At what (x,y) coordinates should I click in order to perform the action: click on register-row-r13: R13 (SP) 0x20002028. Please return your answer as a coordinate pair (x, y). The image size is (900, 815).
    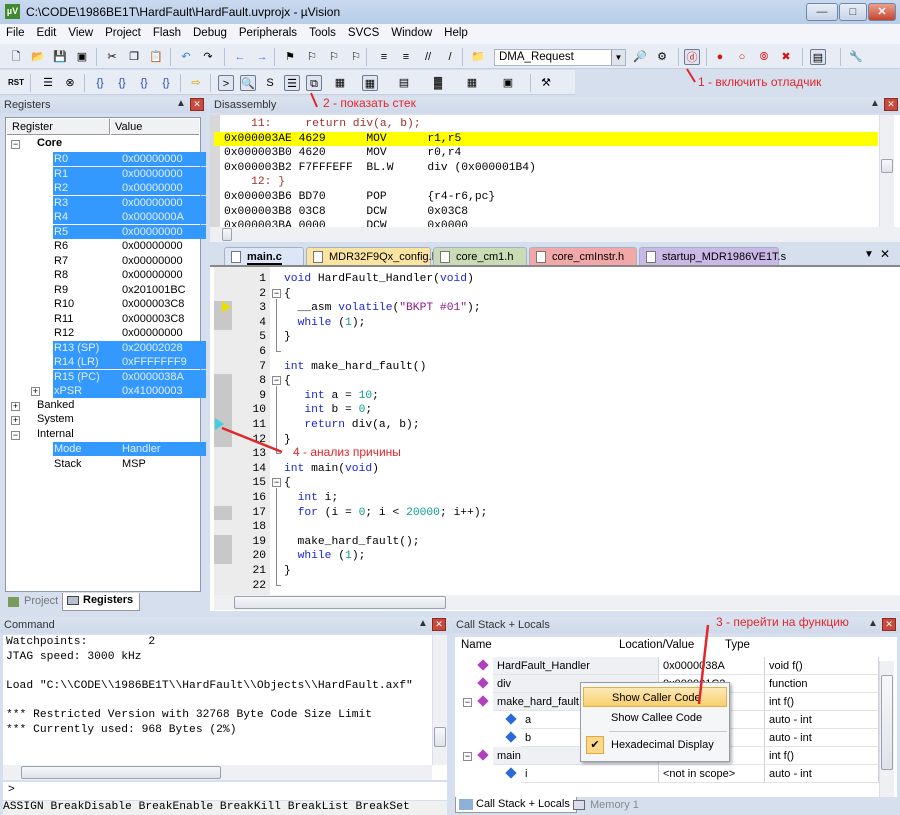
    Looking at the image, I should click on (106, 347).